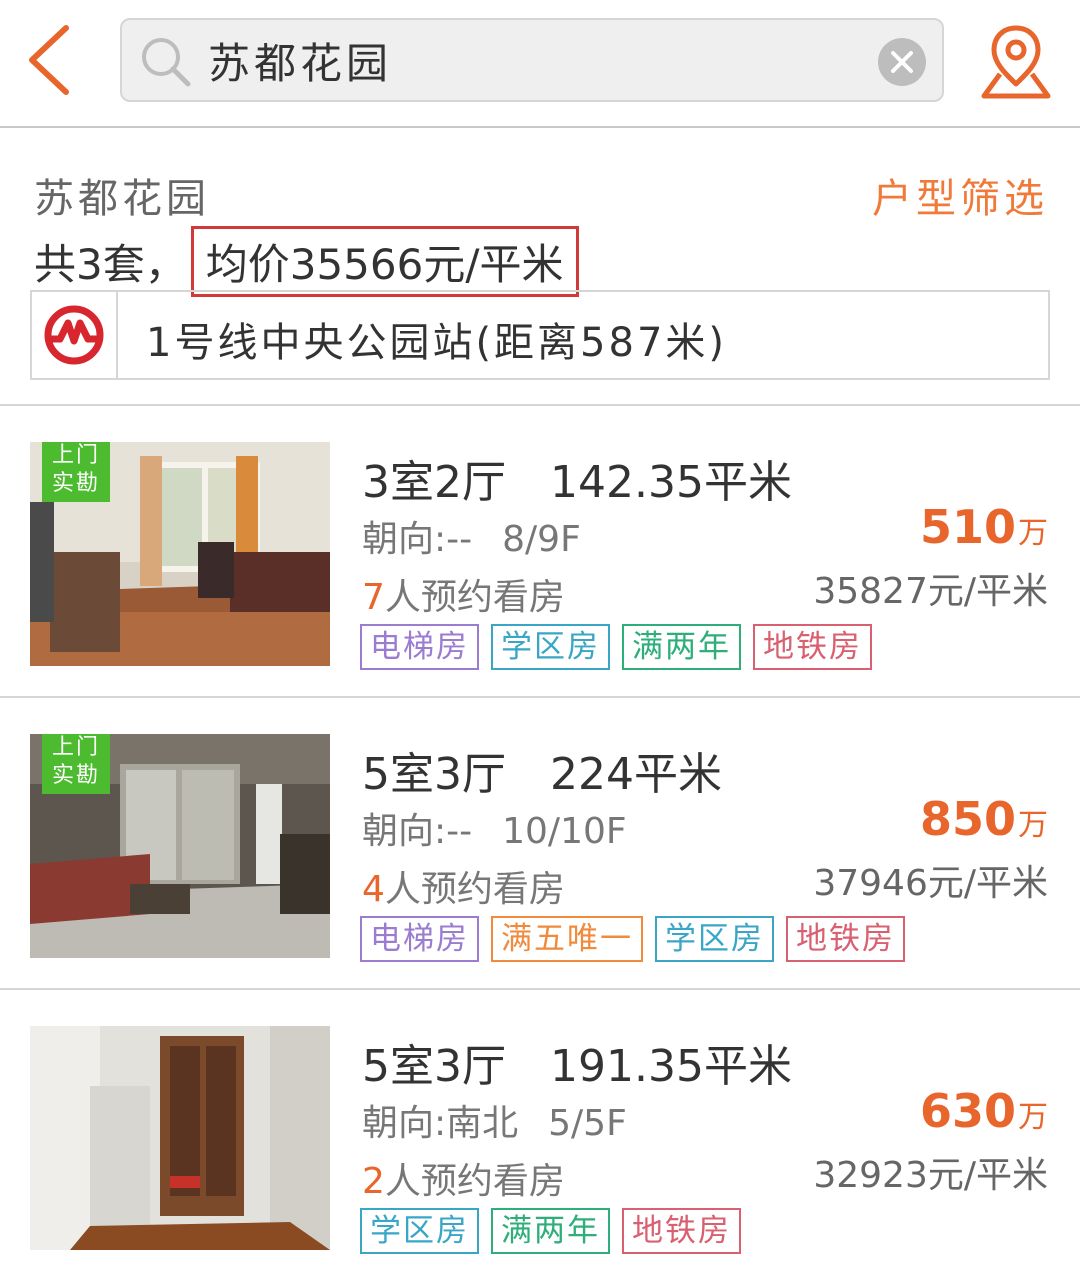 The width and height of the screenshot is (1080, 1268). I want to click on listing-area: 142.35平米, so click(671, 482).